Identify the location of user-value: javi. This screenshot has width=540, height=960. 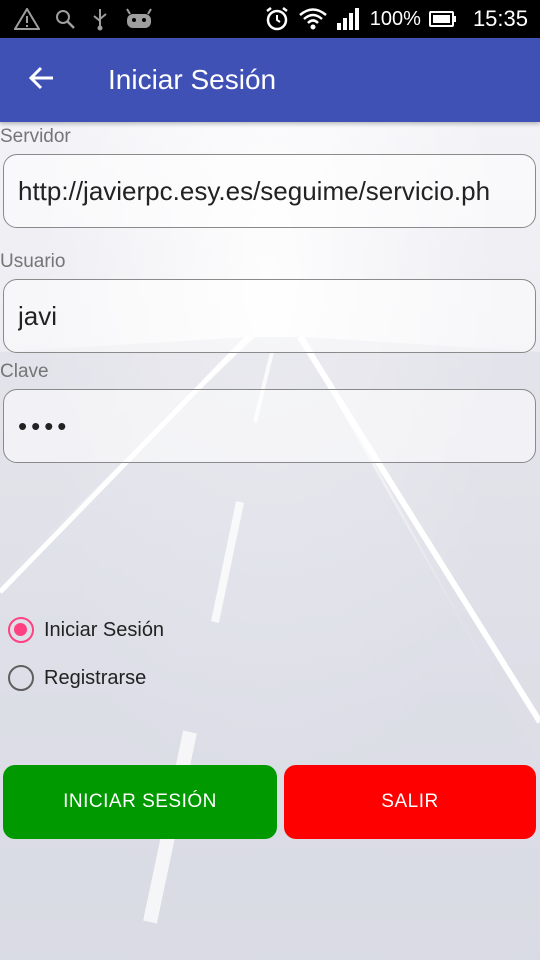
(38, 315).